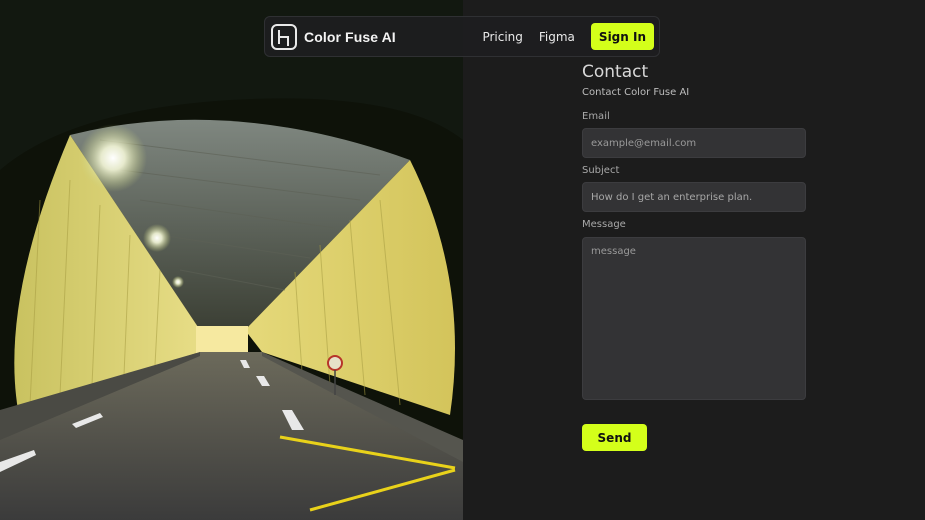  I want to click on nav-links: Pricing Figma Sign In, so click(568, 36).